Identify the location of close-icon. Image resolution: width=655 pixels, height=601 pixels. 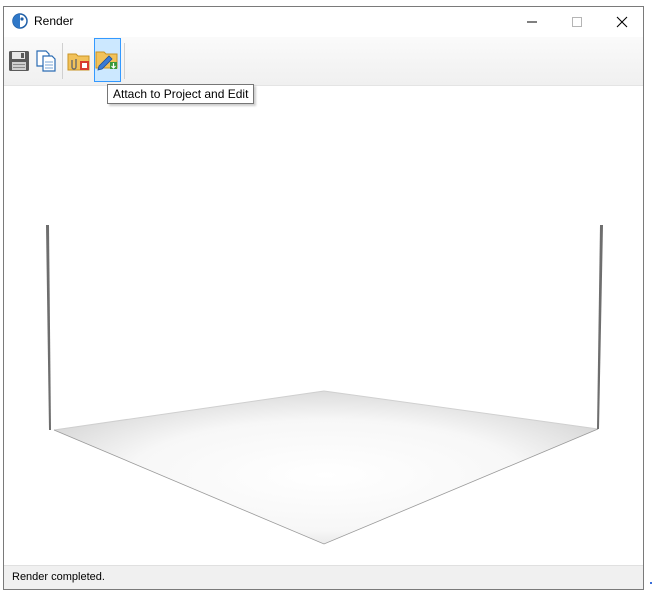
(622, 22).